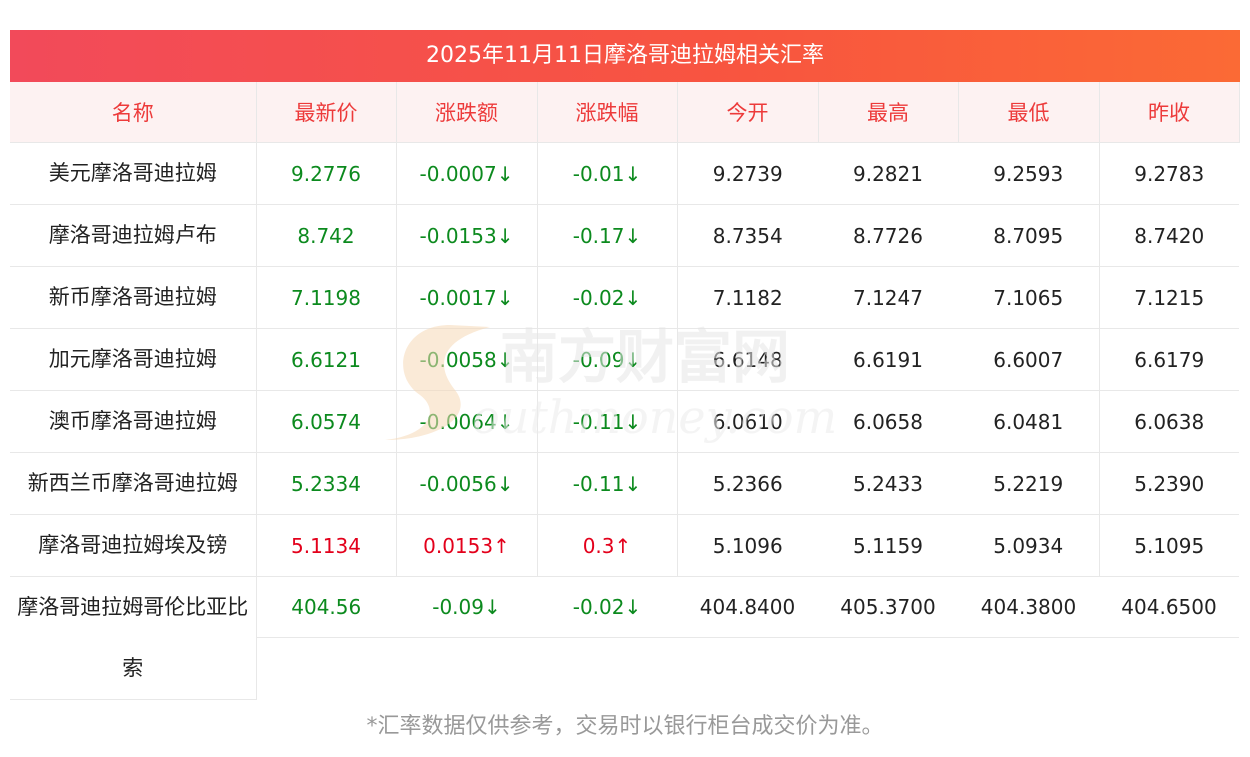 This screenshot has width=1250, height=757. What do you see at coordinates (888, 112) in the screenshot?
I see `column-header-high: 最高` at bounding box center [888, 112].